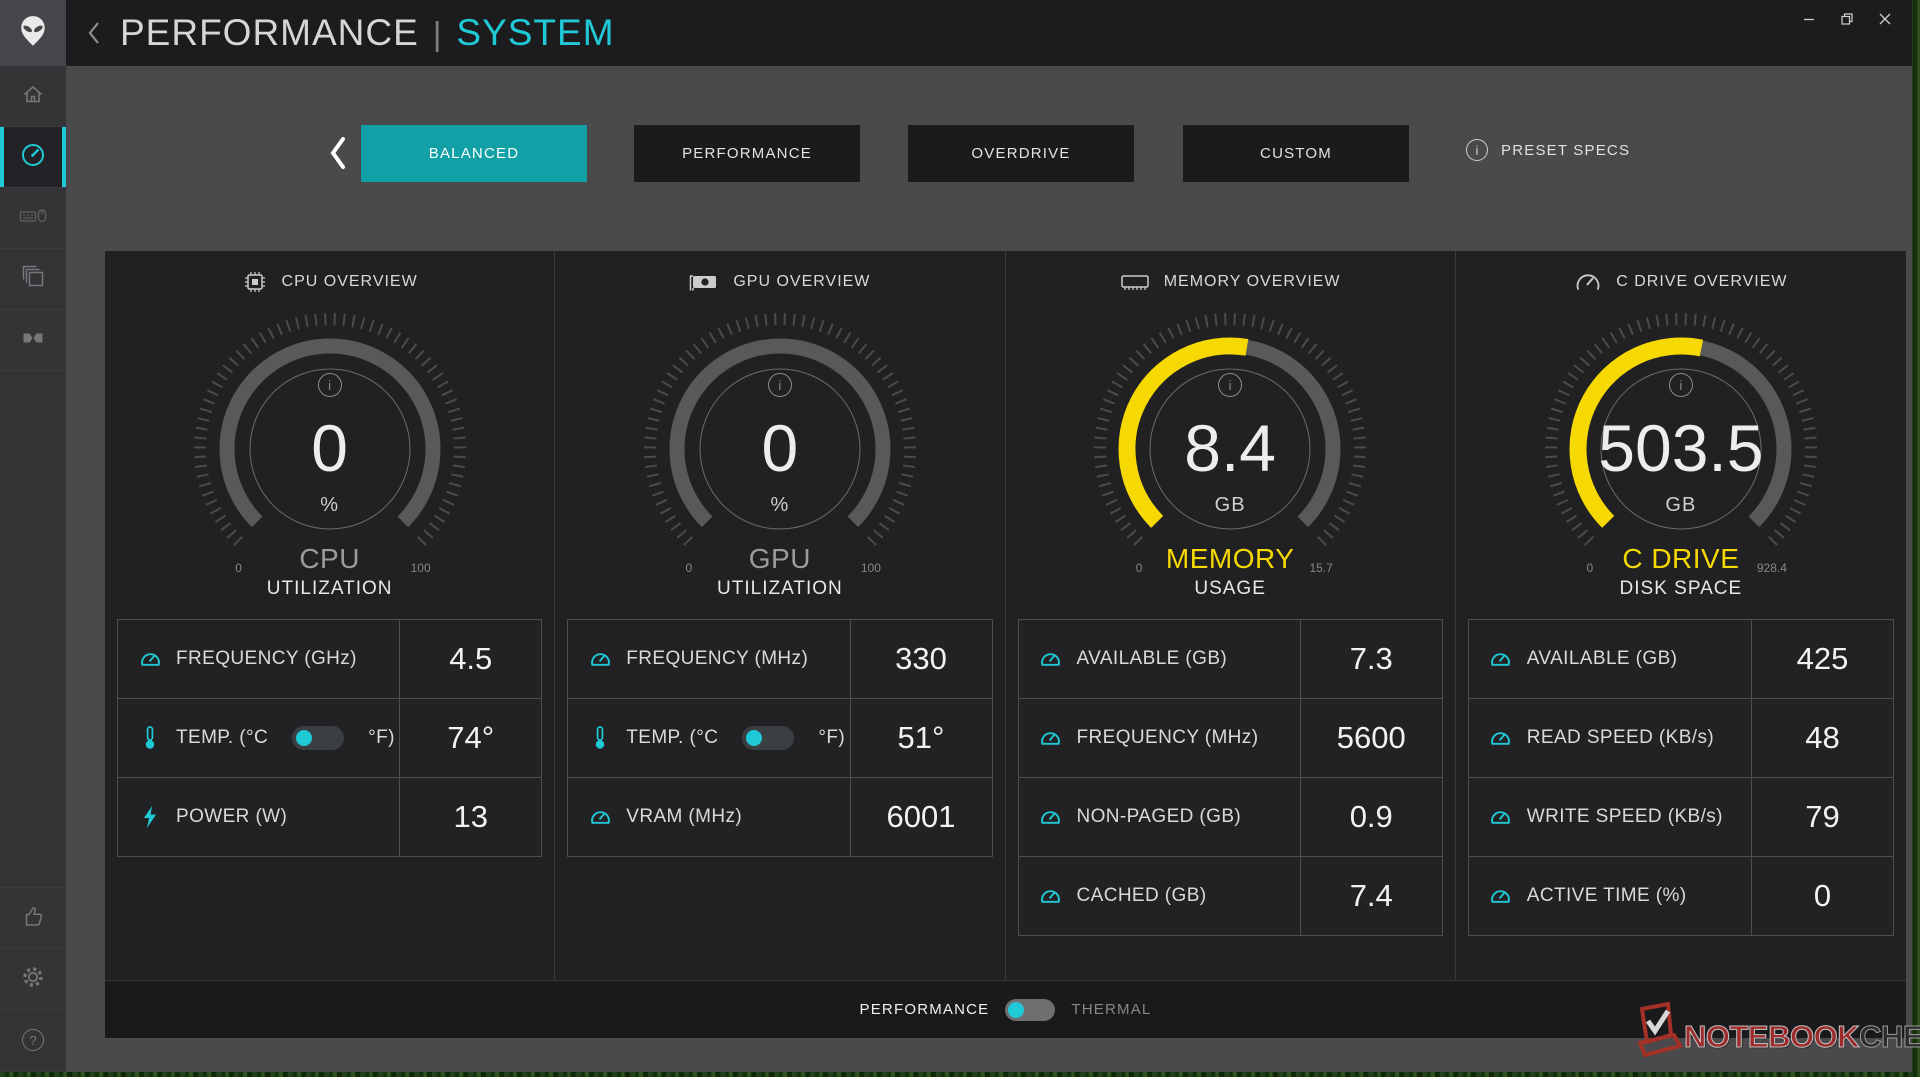  I want to click on row-label: POWER (W), so click(232, 816).